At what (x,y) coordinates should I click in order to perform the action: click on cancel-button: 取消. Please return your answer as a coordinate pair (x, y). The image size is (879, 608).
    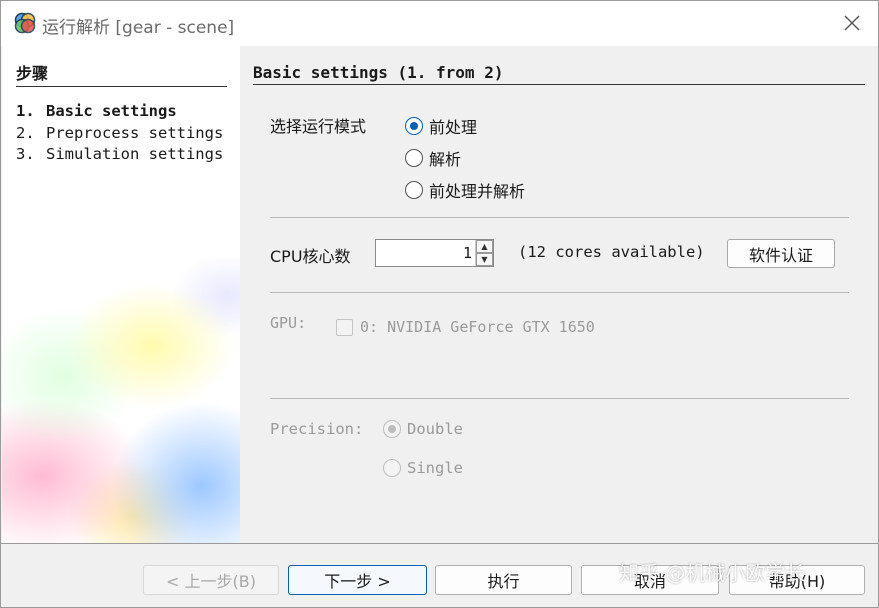
    Looking at the image, I should click on (650, 580).